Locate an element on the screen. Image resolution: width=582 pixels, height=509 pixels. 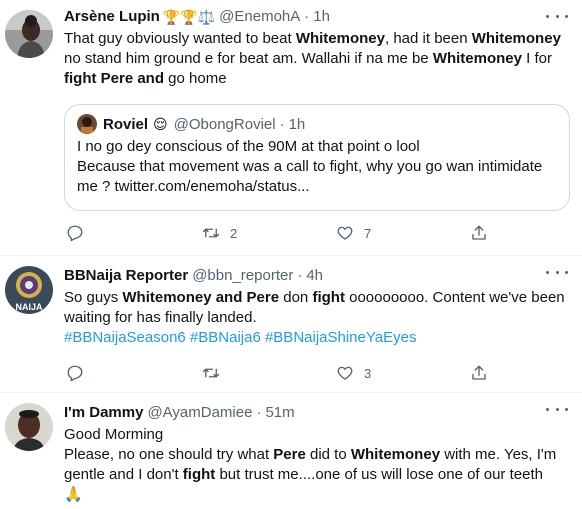
like-count: 7 is located at coordinates (368, 233).